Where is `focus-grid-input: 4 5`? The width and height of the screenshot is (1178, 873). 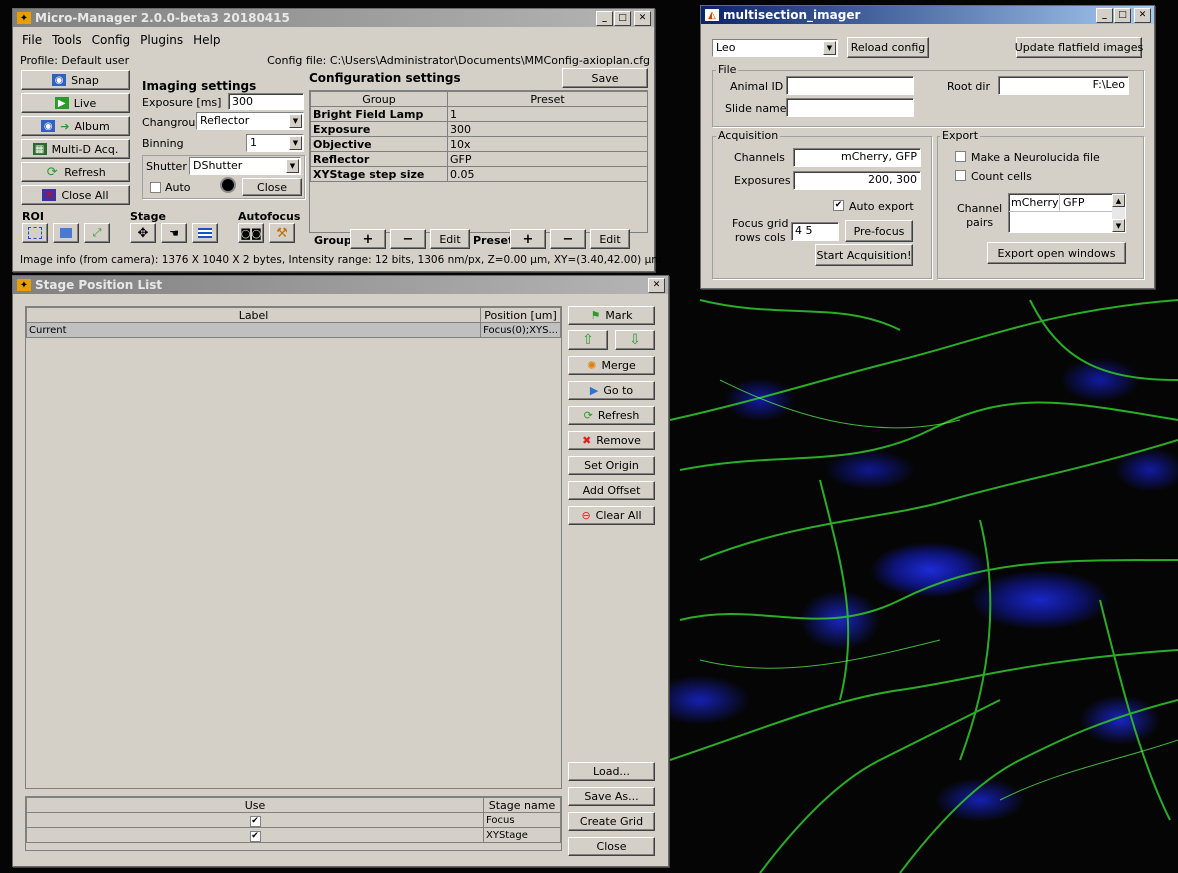
focus-grid-input: 4 5 is located at coordinates (815, 231).